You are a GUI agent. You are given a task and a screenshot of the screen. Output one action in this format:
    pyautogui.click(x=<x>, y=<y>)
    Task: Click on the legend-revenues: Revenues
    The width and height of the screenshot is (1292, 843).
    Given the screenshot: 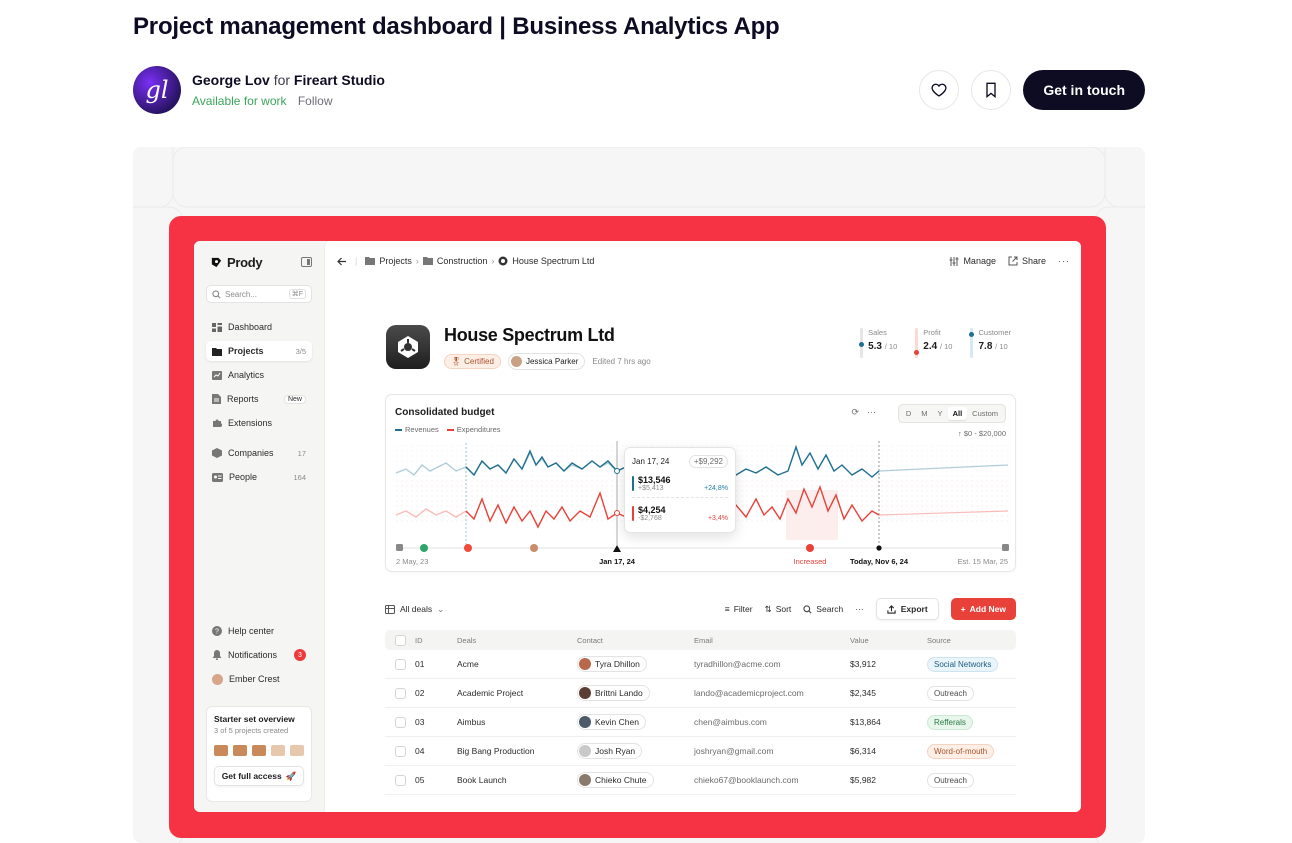 What is the action you would take?
    pyautogui.click(x=417, y=429)
    